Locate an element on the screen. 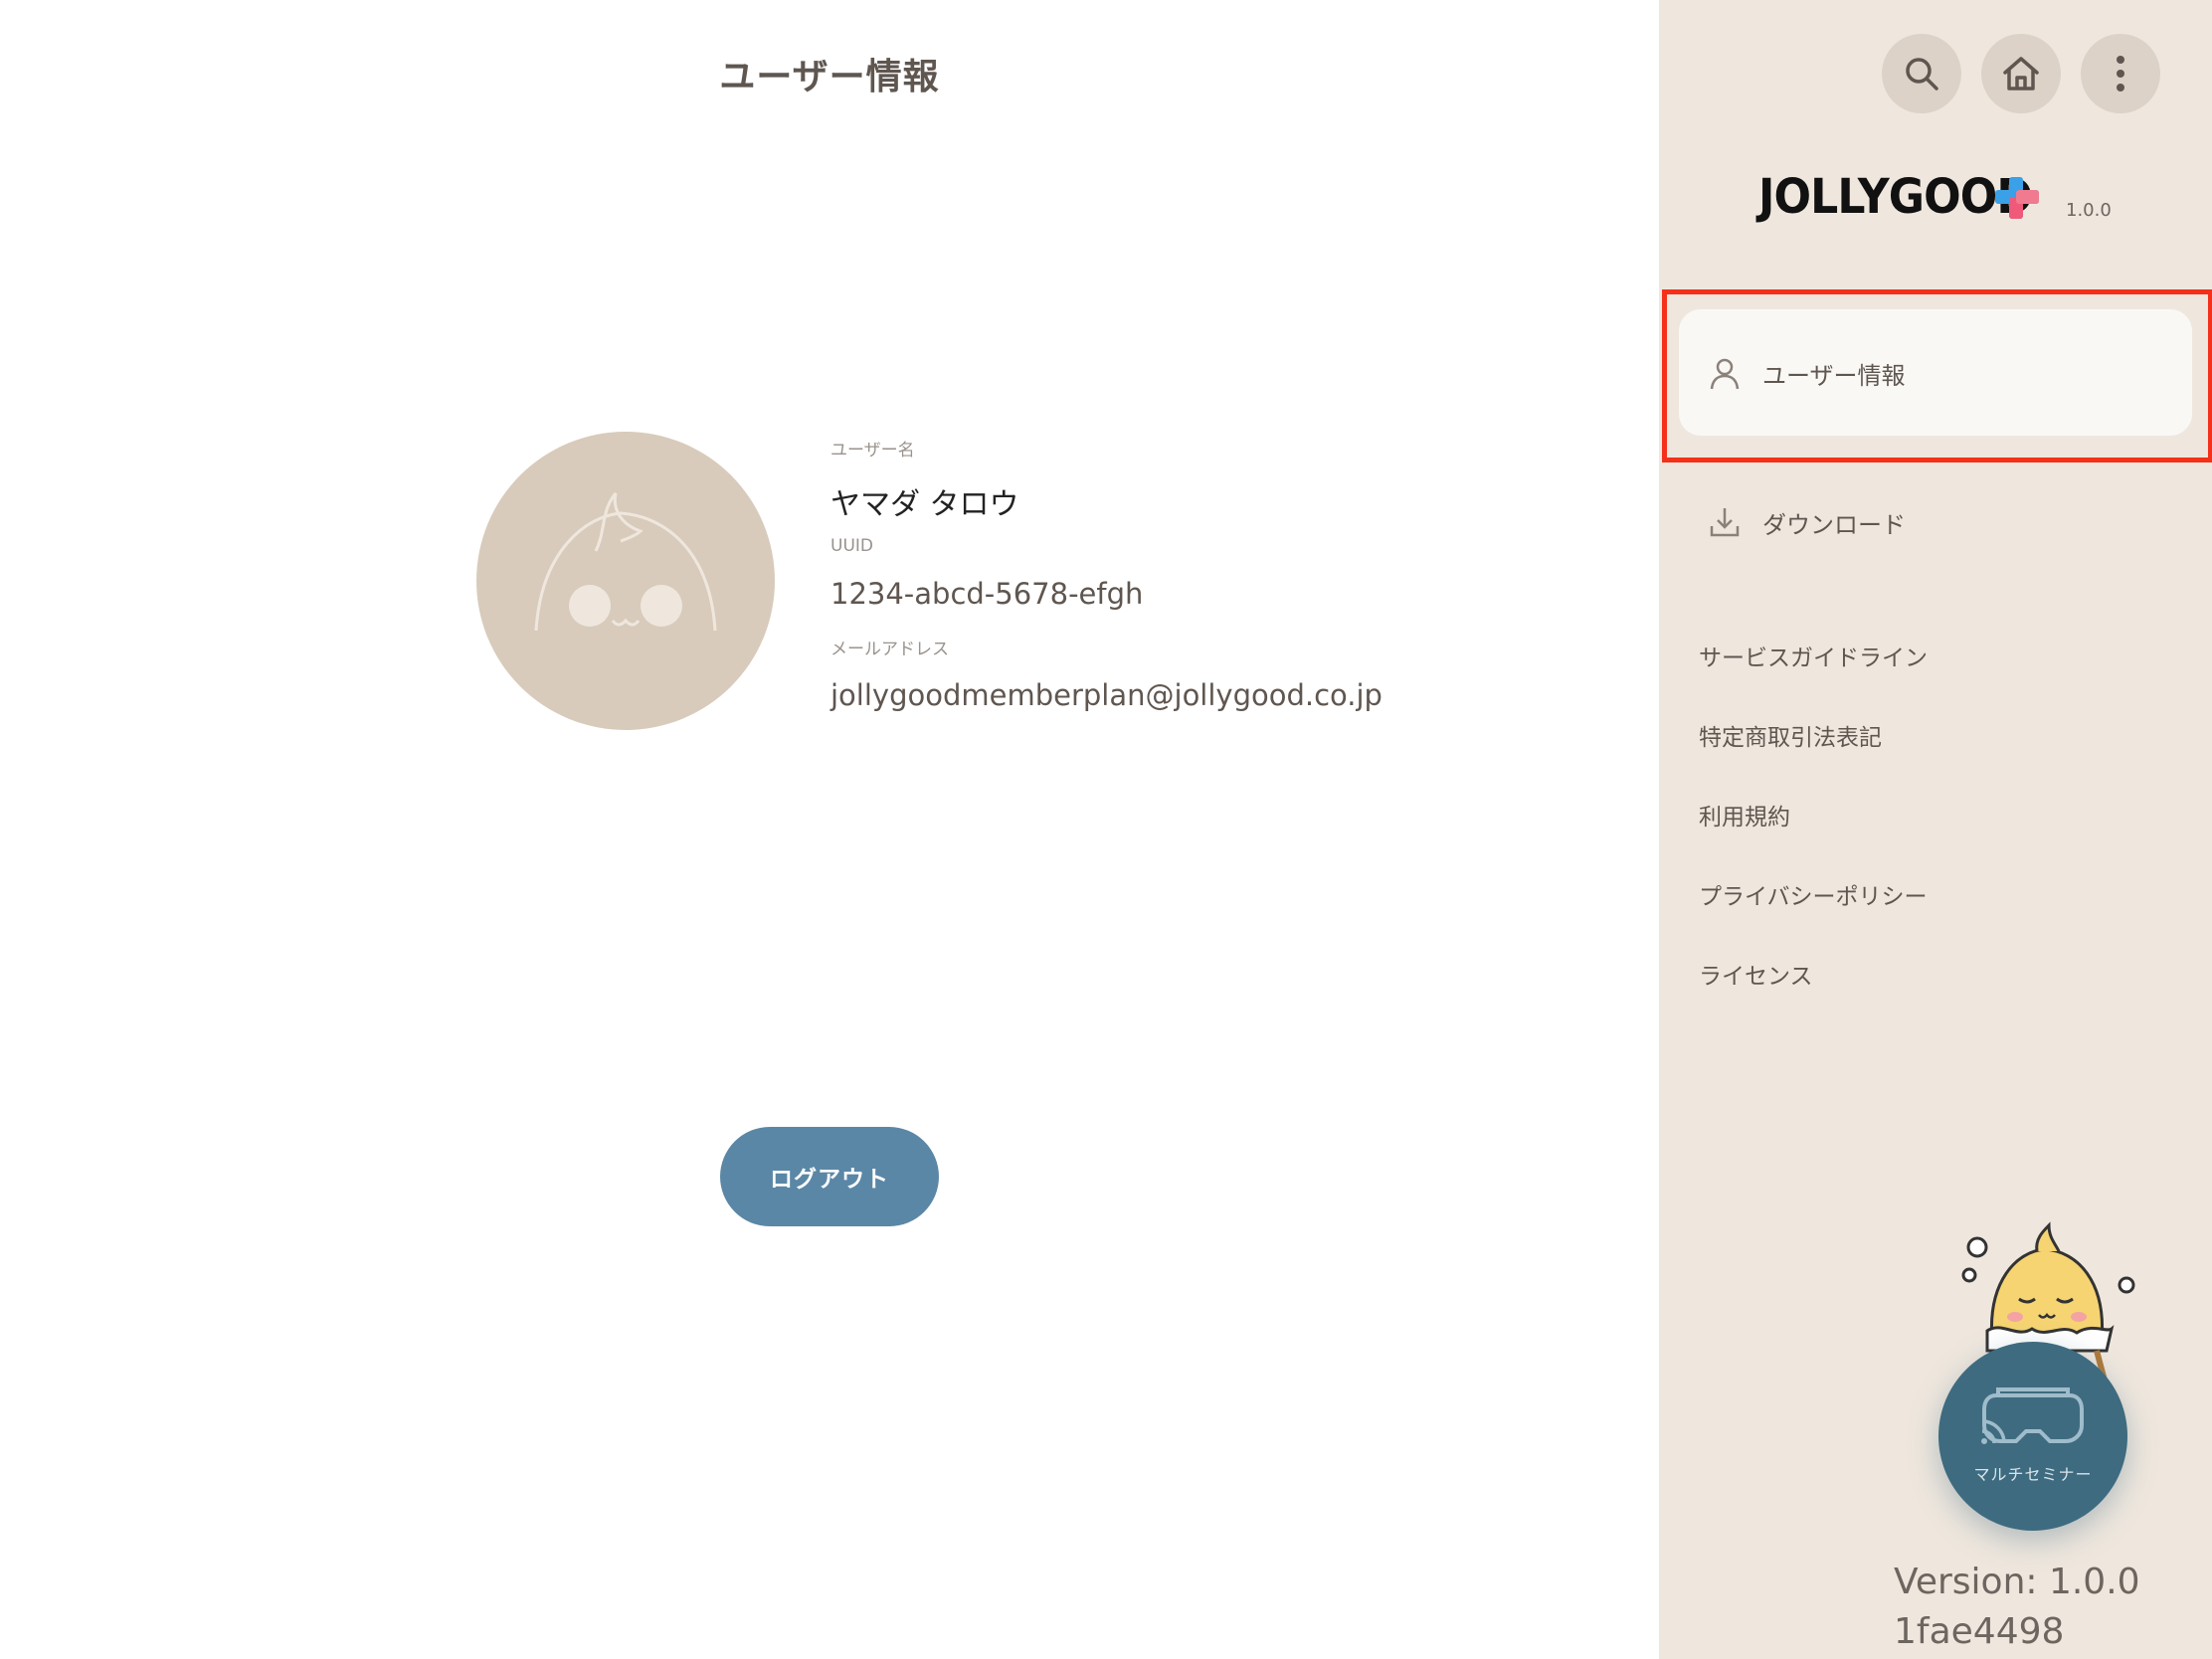  user-icon is located at coordinates (1725, 373).